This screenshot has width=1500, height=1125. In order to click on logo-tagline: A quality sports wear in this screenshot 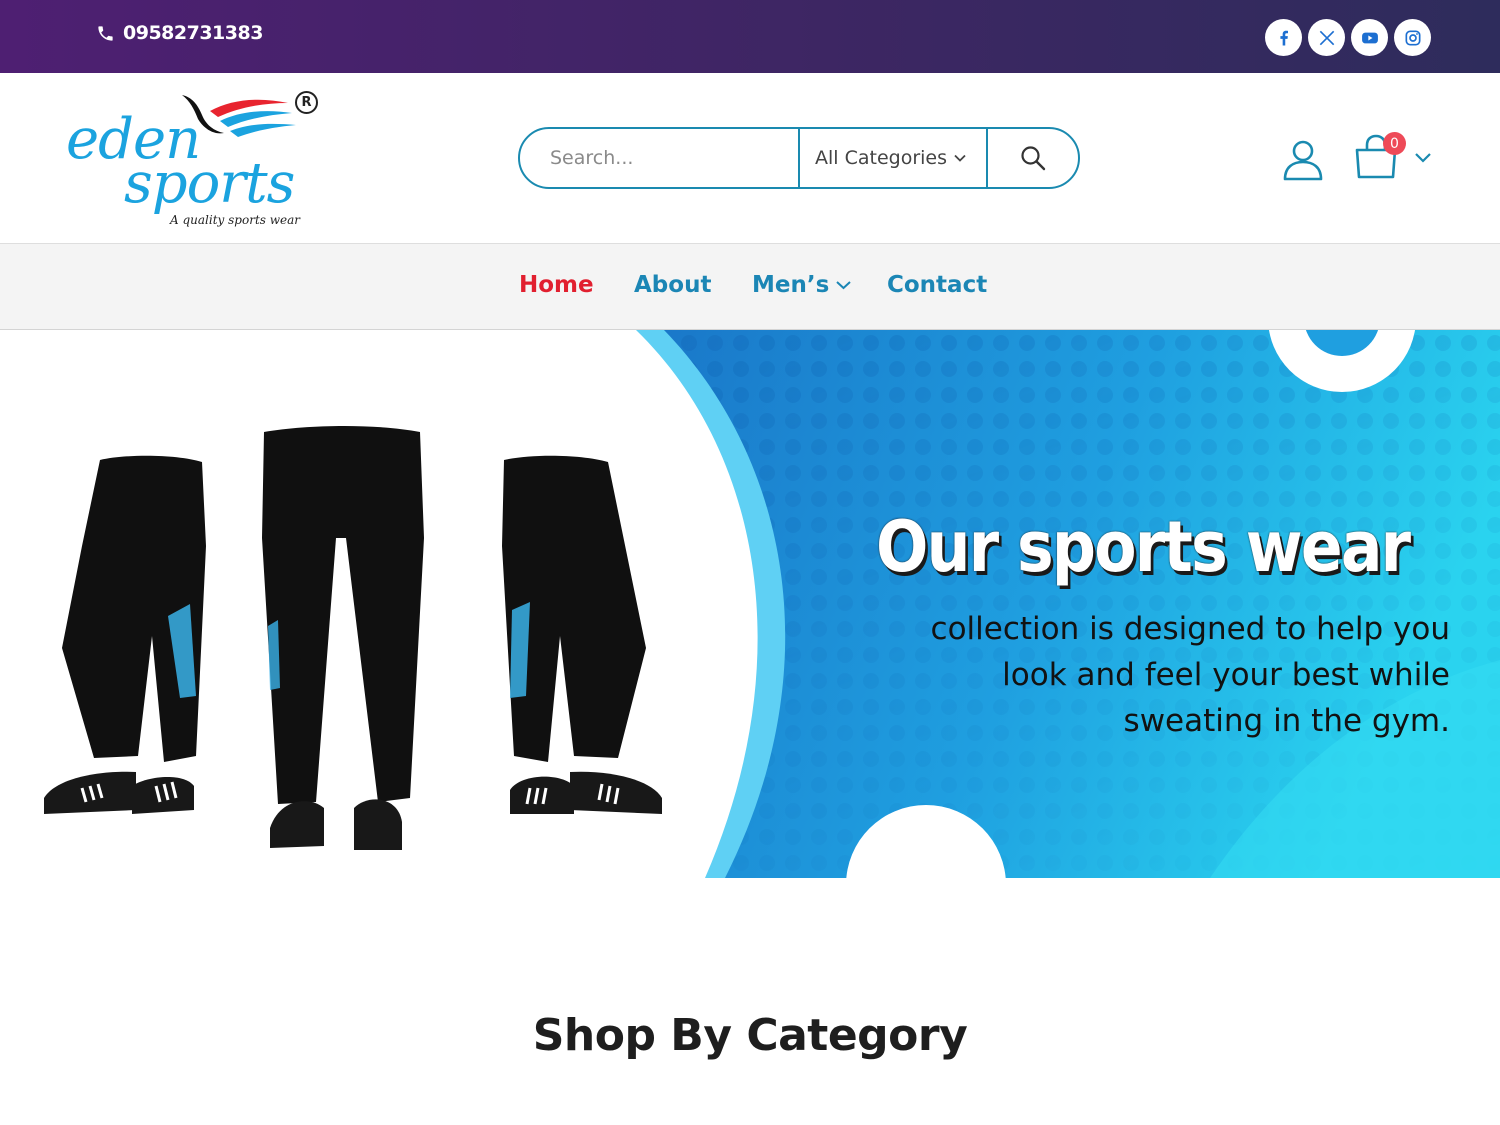, I will do `click(235, 220)`.